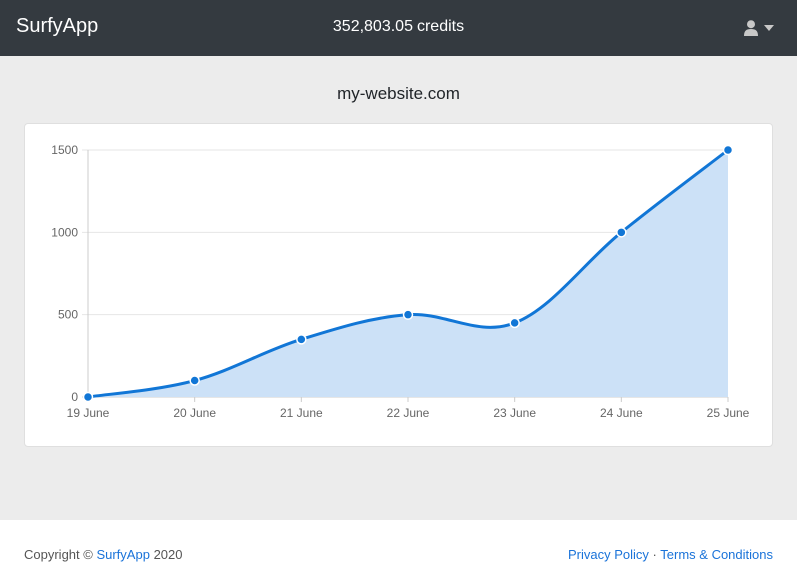 The width and height of the screenshot is (797, 587). I want to click on user-menu-toggle, so click(759, 28).